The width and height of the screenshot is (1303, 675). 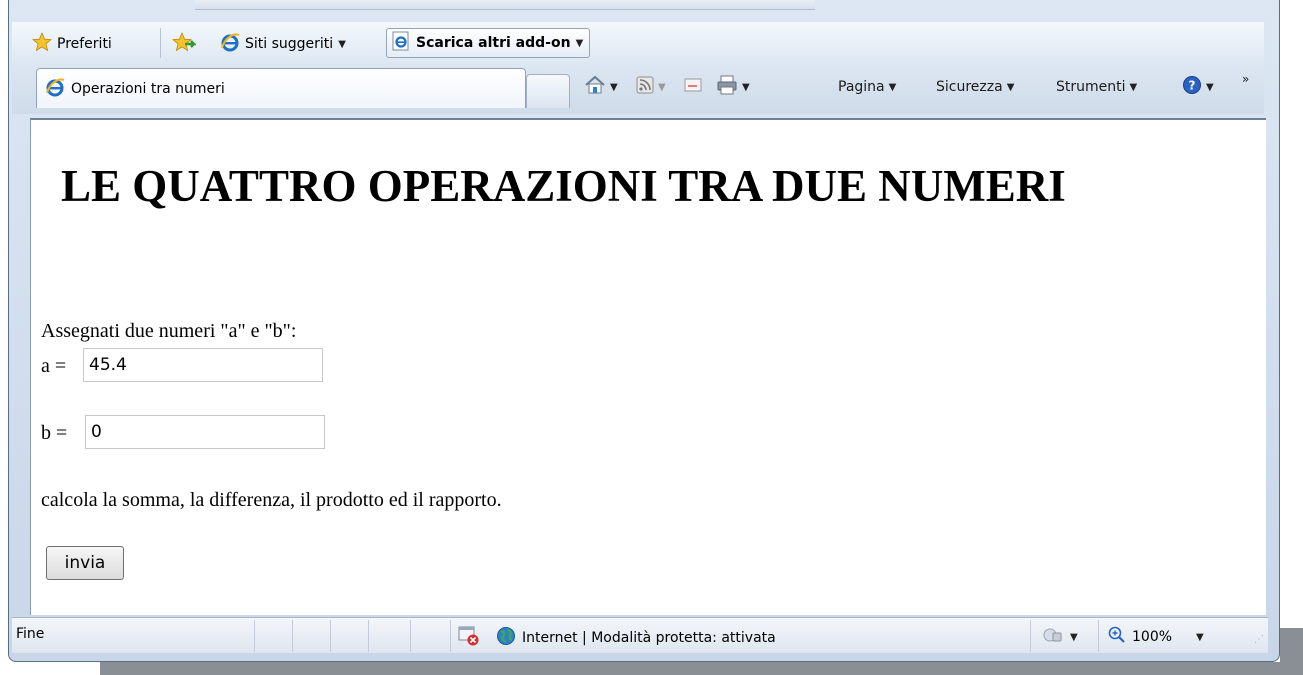 What do you see at coordinates (281, 88) in the screenshot?
I see `tab-operazioni: Operazioni tra numeri` at bounding box center [281, 88].